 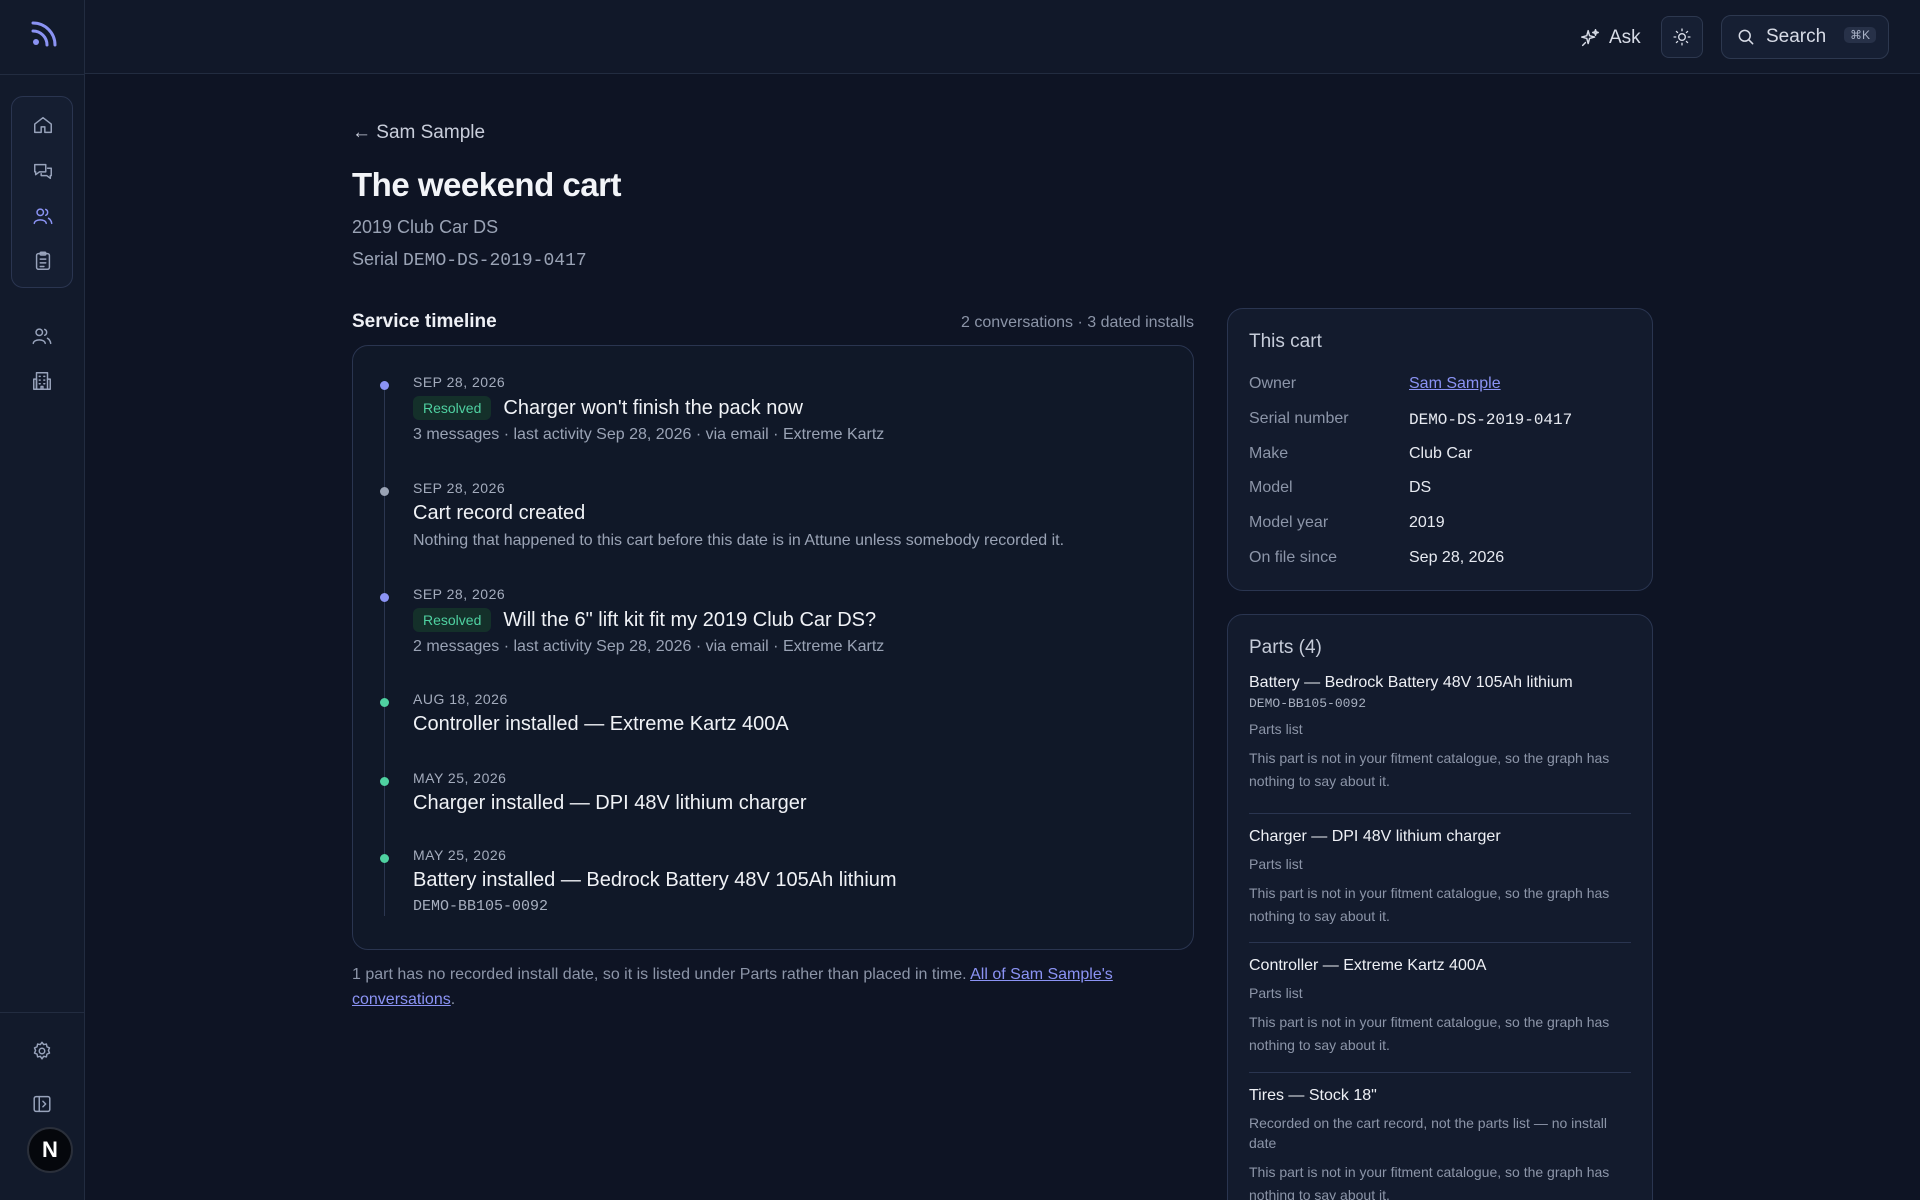 What do you see at coordinates (1457, 557) in the screenshot?
I see `detail-value: Sep 28, 2026` at bounding box center [1457, 557].